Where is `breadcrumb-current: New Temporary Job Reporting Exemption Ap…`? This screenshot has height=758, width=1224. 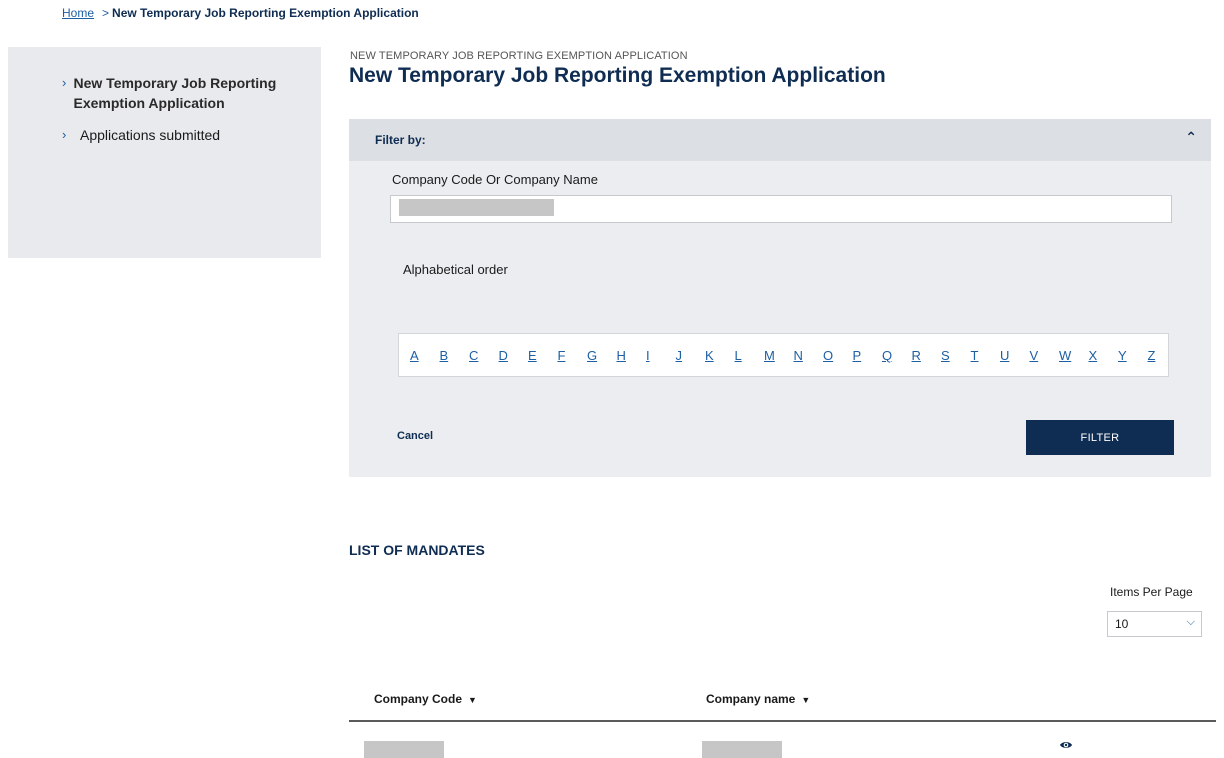
breadcrumb-current: New Temporary Job Reporting Exemption Ap… is located at coordinates (265, 13).